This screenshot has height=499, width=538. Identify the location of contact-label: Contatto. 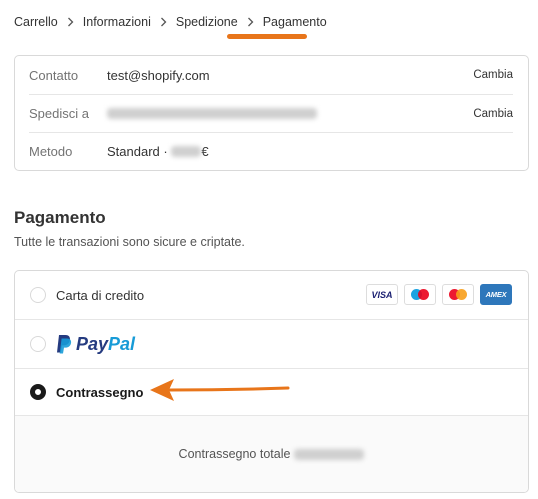
(54, 75).